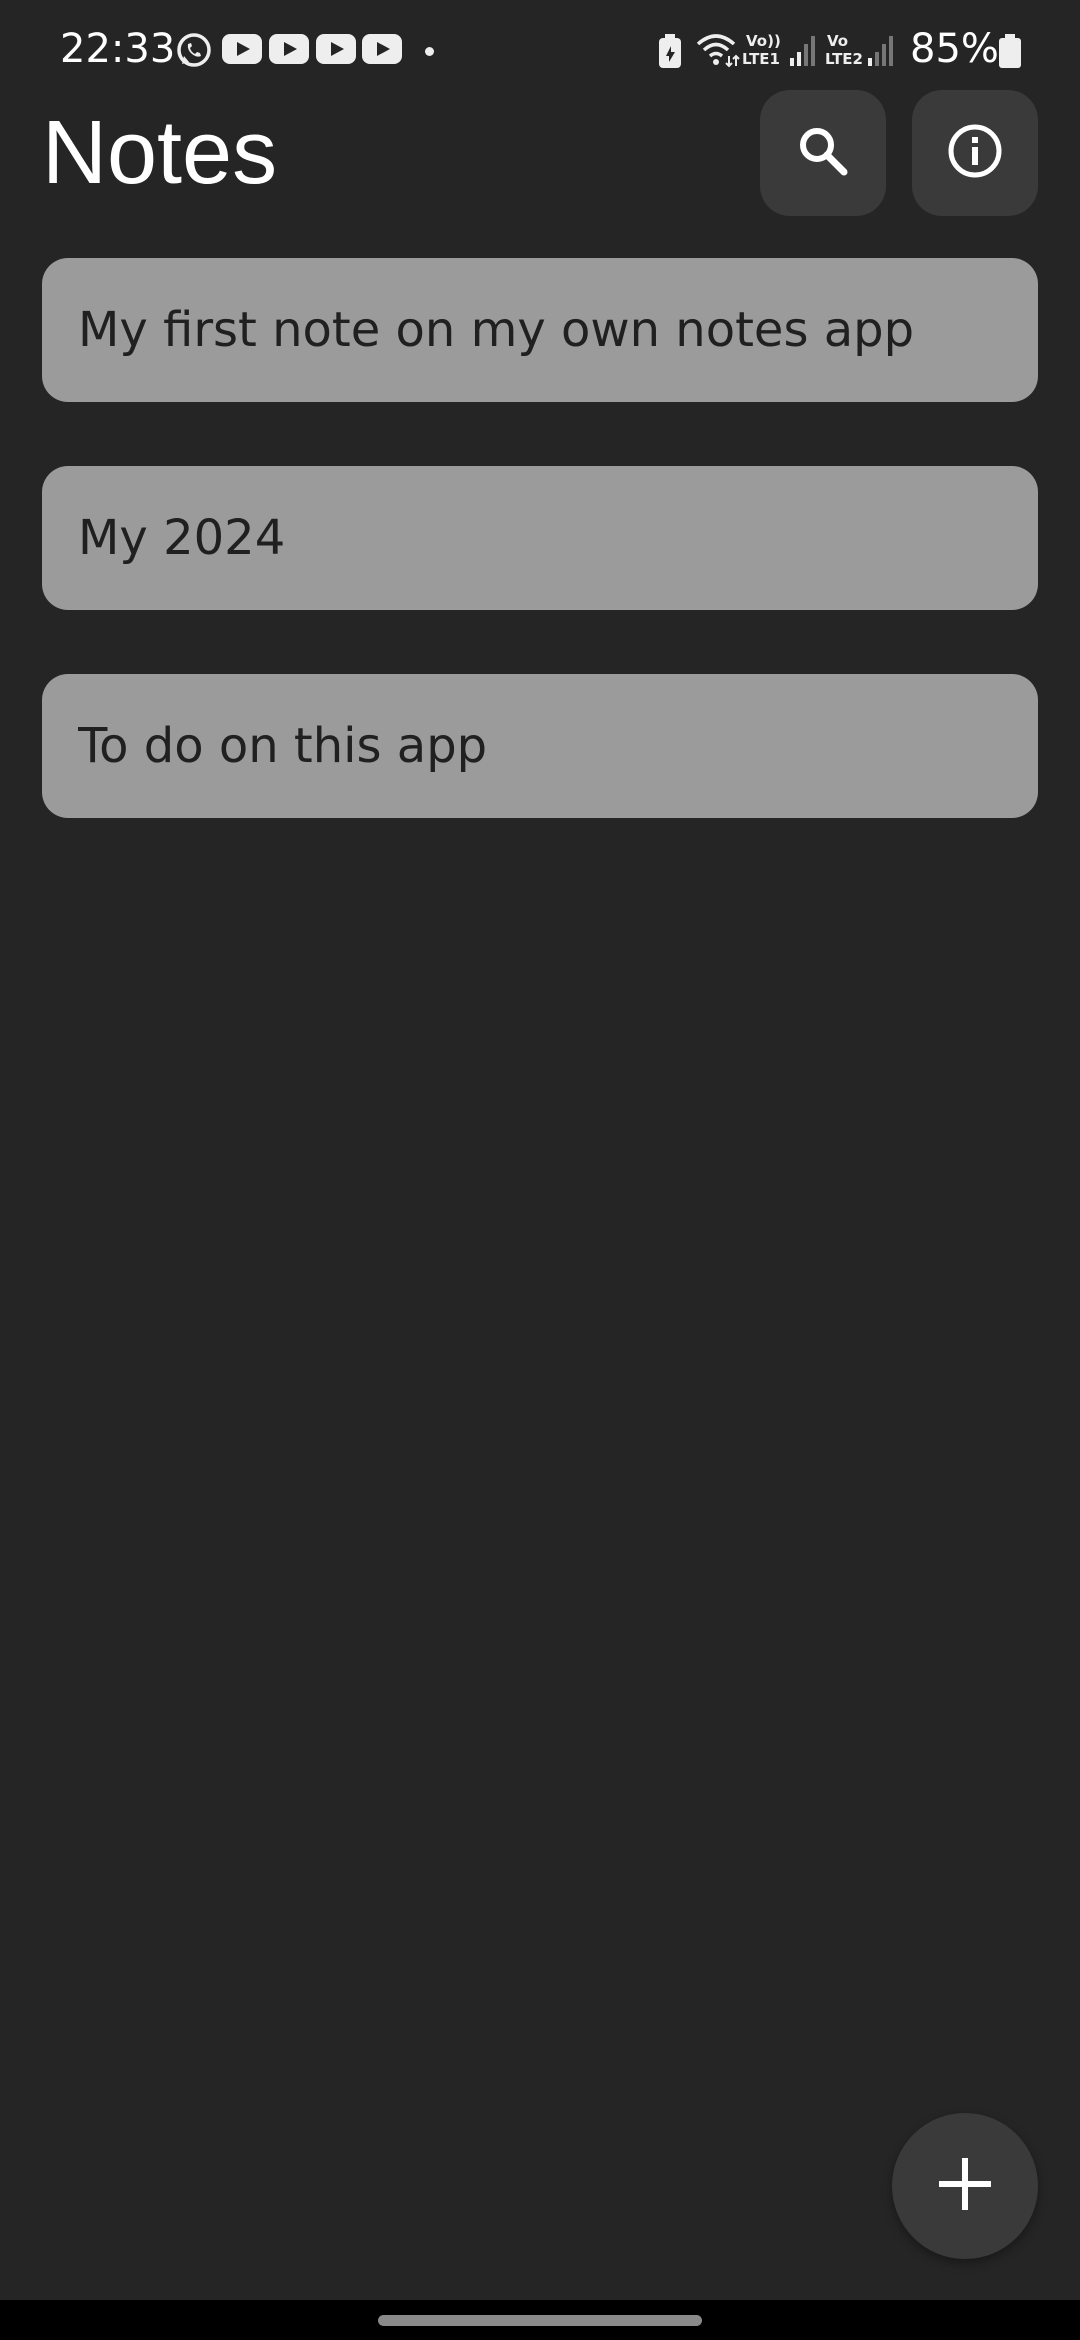 This screenshot has width=1080, height=2340. Describe the element at coordinates (761, 59) in the screenshot. I see `sim1-lte-label: LTE1` at that location.